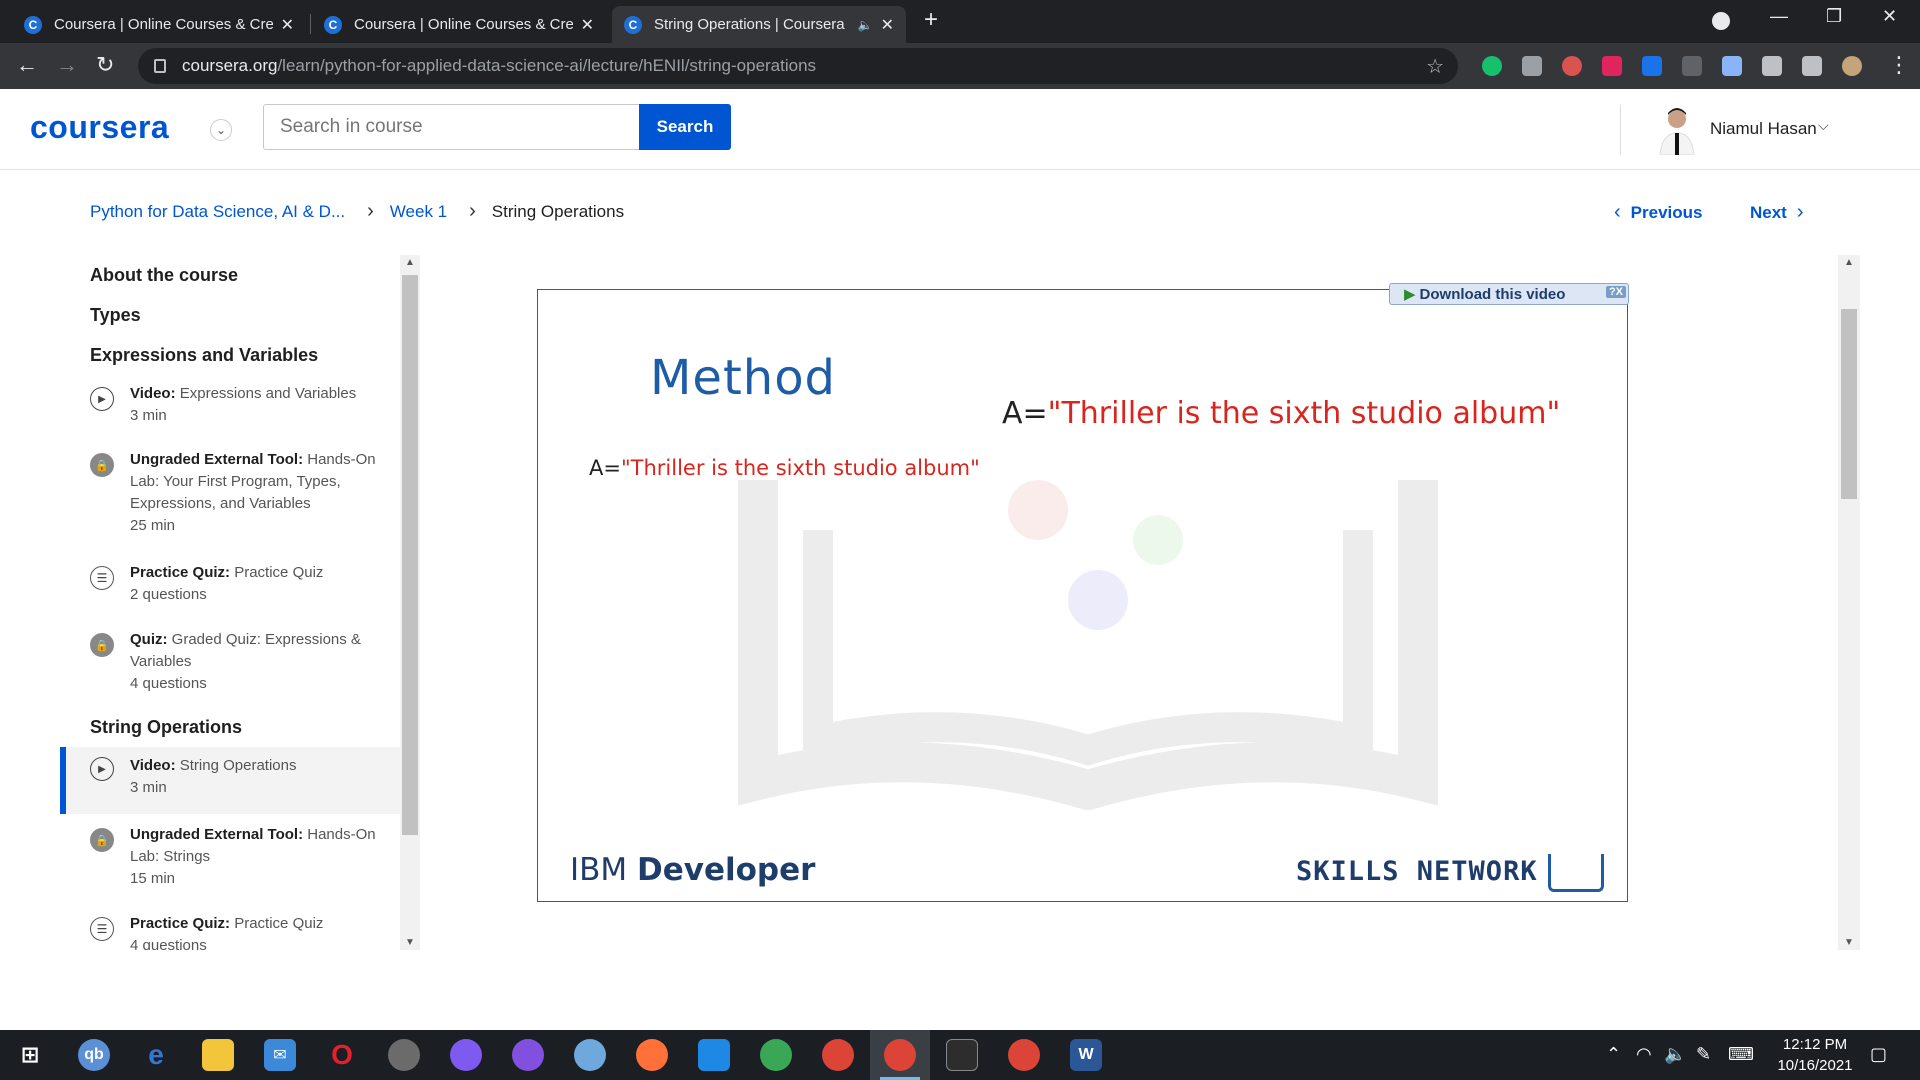  What do you see at coordinates (204, 355) in the screenshot?
I see `section-expressions-variables: Expressions and Variables` at bounding box center [204, 355].